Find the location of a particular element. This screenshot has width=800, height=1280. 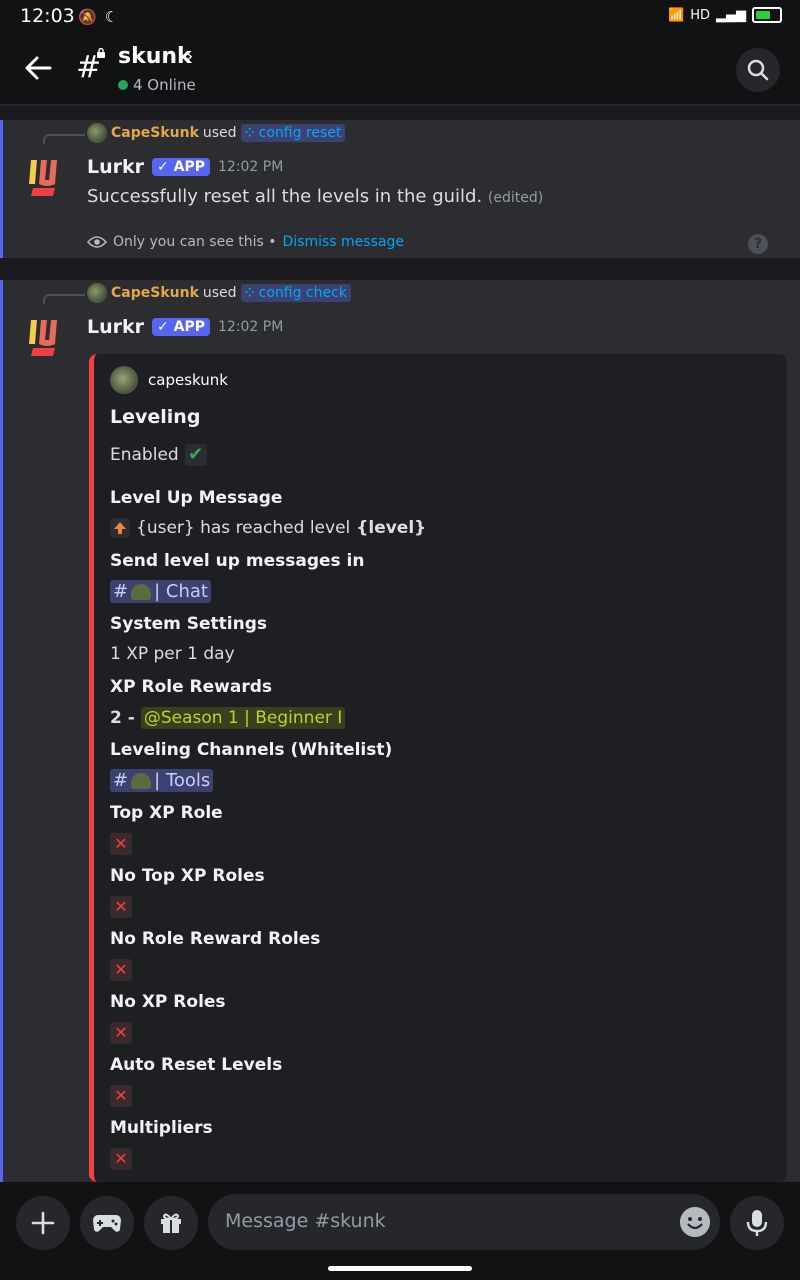

field-xp-role-value: 2 - @Season 1 | Beginner I is located at coordinates (228, 718).